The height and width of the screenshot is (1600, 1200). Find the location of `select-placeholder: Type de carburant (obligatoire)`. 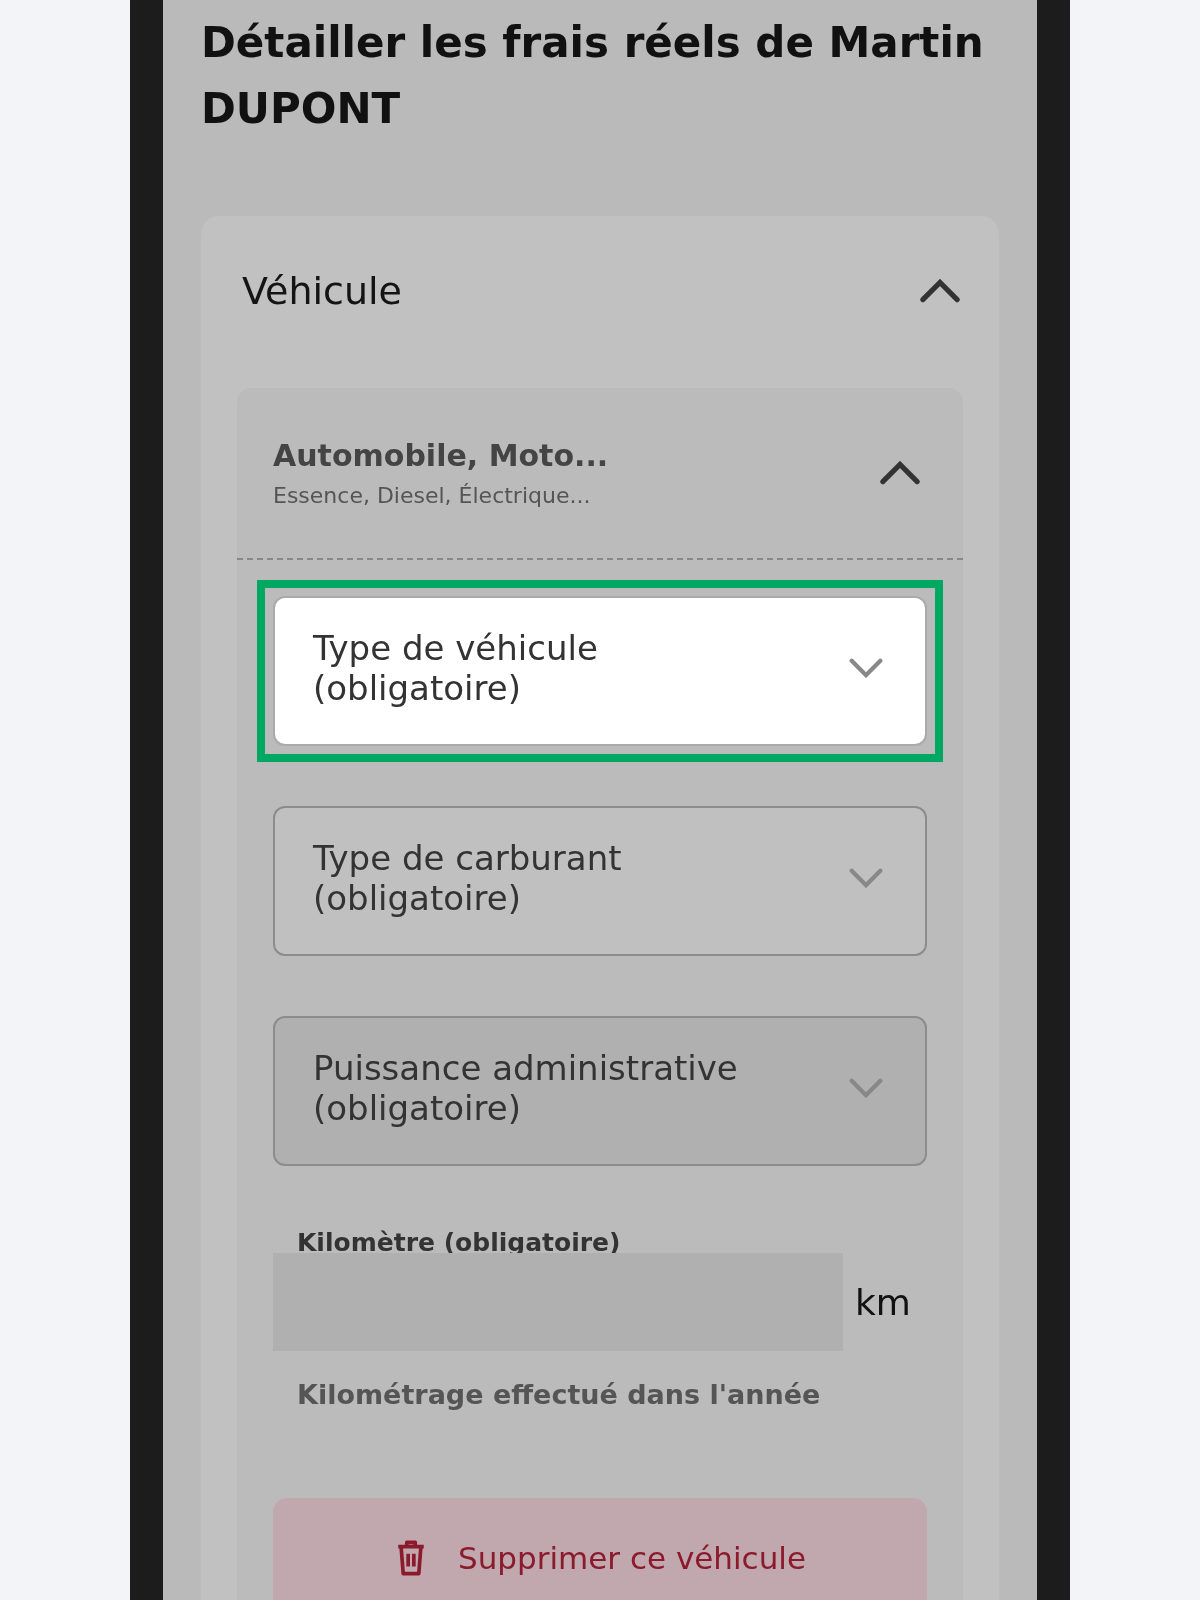

select-placeholder: Type de carburant (obligatoire) is located at coordinates (468, 878).